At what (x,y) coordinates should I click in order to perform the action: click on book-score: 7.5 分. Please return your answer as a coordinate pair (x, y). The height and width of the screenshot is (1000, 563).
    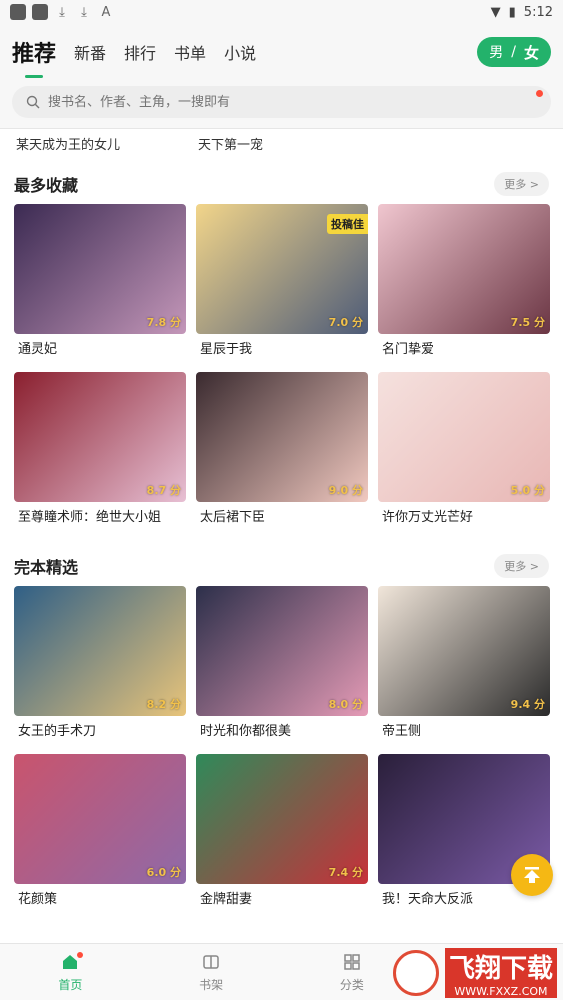
    Looking at the image, I should click on (527, 322).